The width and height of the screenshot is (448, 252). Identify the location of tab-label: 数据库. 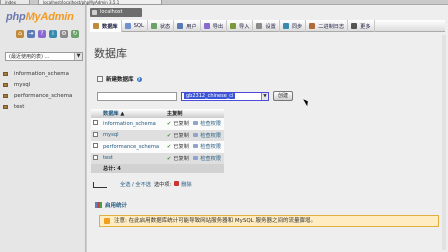
(110, 26).